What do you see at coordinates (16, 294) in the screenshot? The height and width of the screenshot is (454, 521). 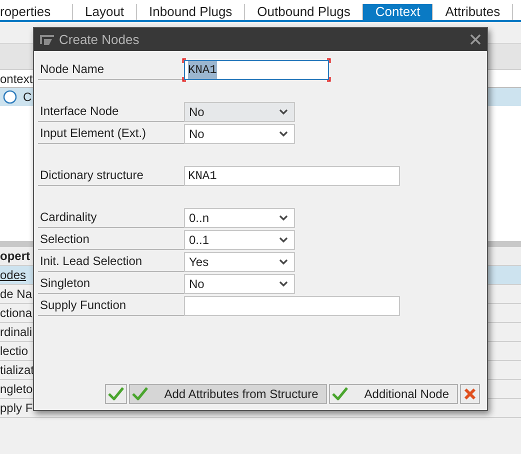 I see `property-name: de Na` at bounding box center [16, 294].